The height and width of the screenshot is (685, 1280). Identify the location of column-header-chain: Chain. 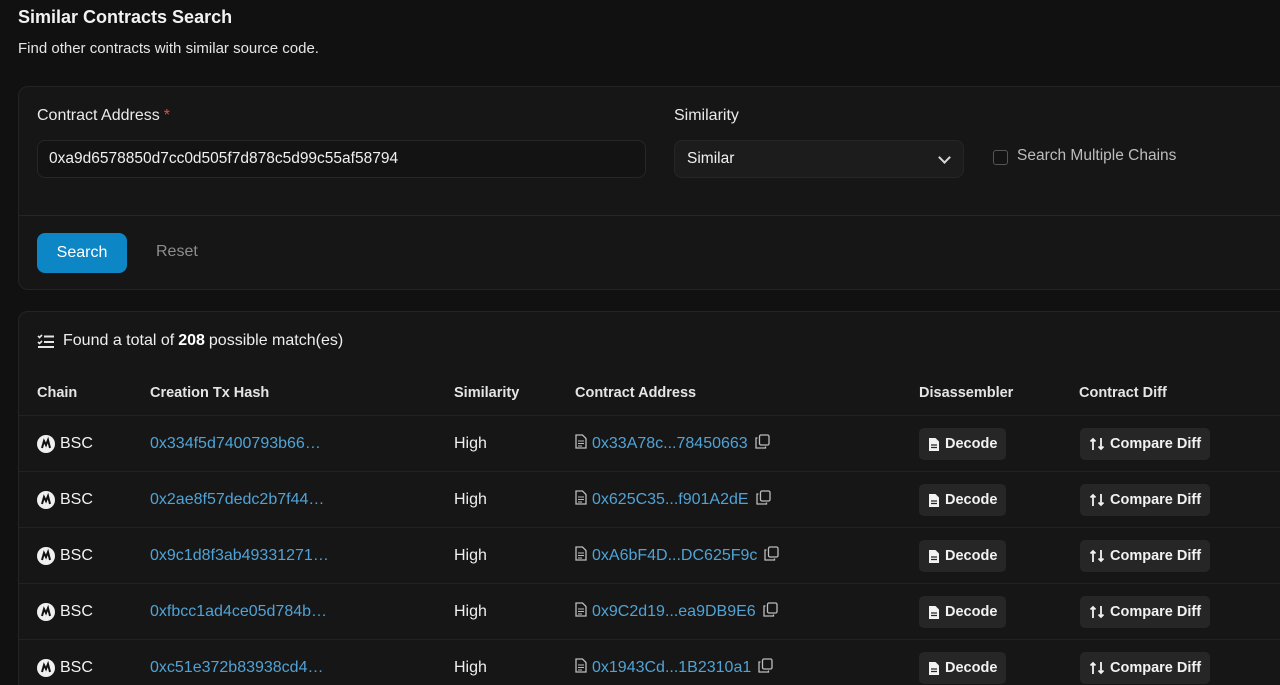
(57, 393).